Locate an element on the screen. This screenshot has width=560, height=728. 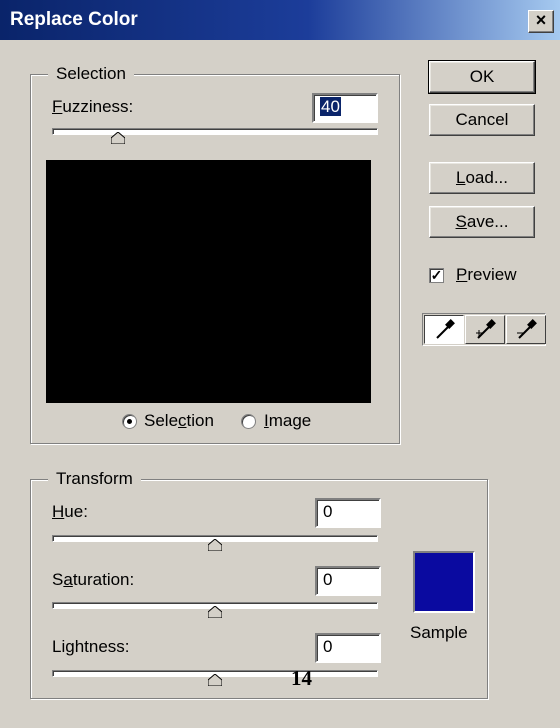
selection-radio is located at coordinates (129, 421).